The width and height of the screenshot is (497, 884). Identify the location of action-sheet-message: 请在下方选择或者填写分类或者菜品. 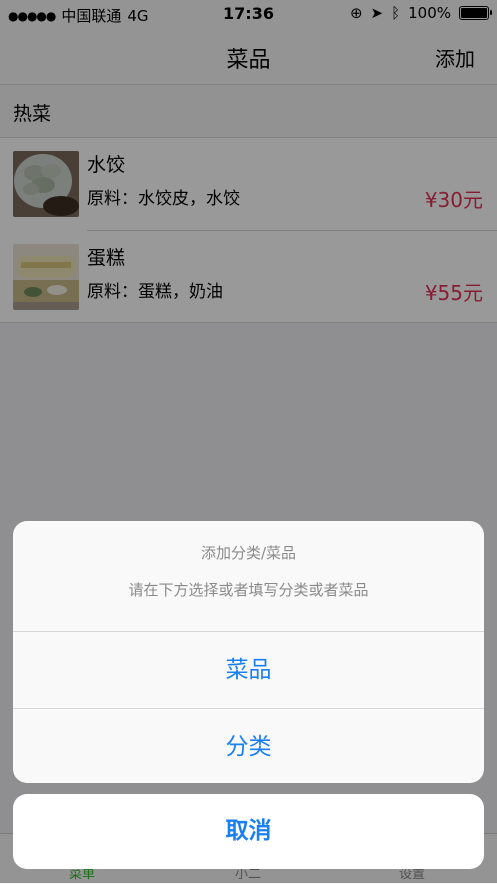
(248, 590).